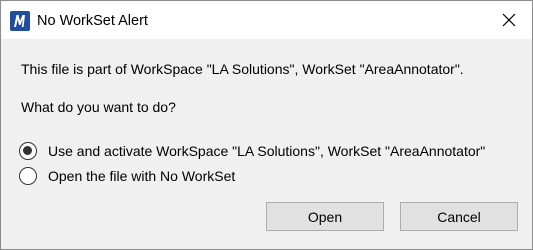 The height and width of the screenshot is (250, 533). What do you see at coordinates (28, 151) in the screenshot?
I see `radio-button-selected` at bounding box center [28, 151].